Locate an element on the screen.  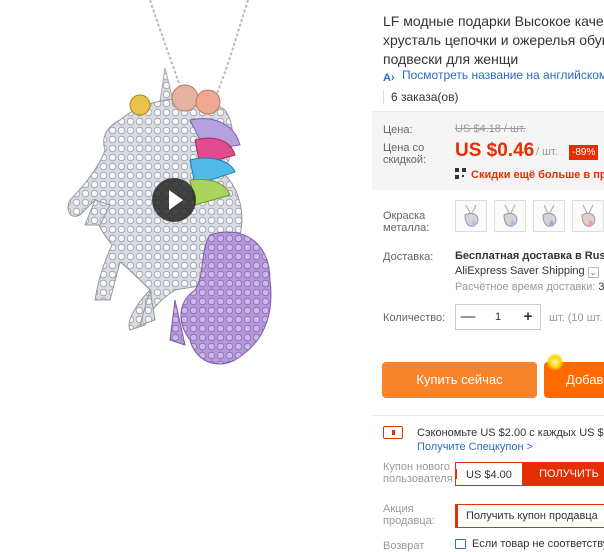
price-label: Цена: is located at coordinates (398, 130).